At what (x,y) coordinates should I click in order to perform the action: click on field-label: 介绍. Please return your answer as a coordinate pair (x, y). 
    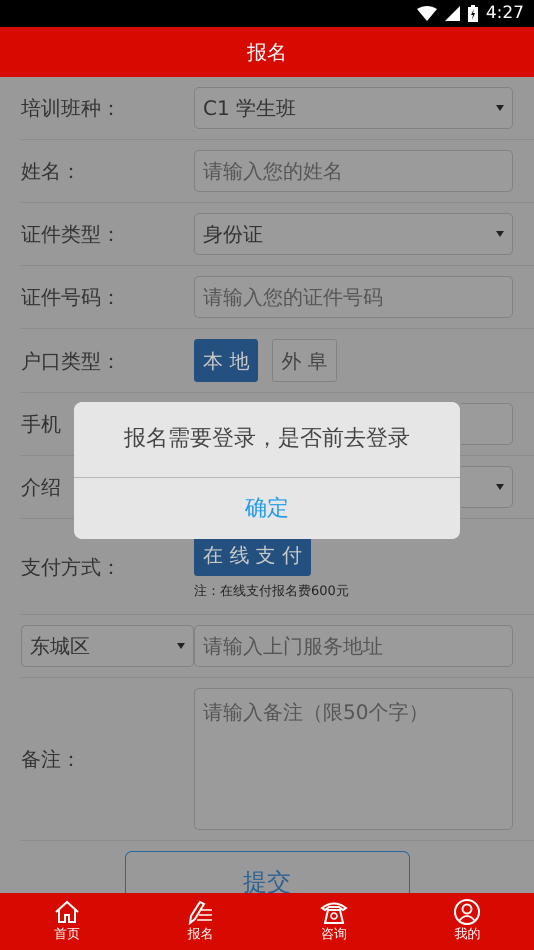
    Looking at the image, I should click on (41, 487).